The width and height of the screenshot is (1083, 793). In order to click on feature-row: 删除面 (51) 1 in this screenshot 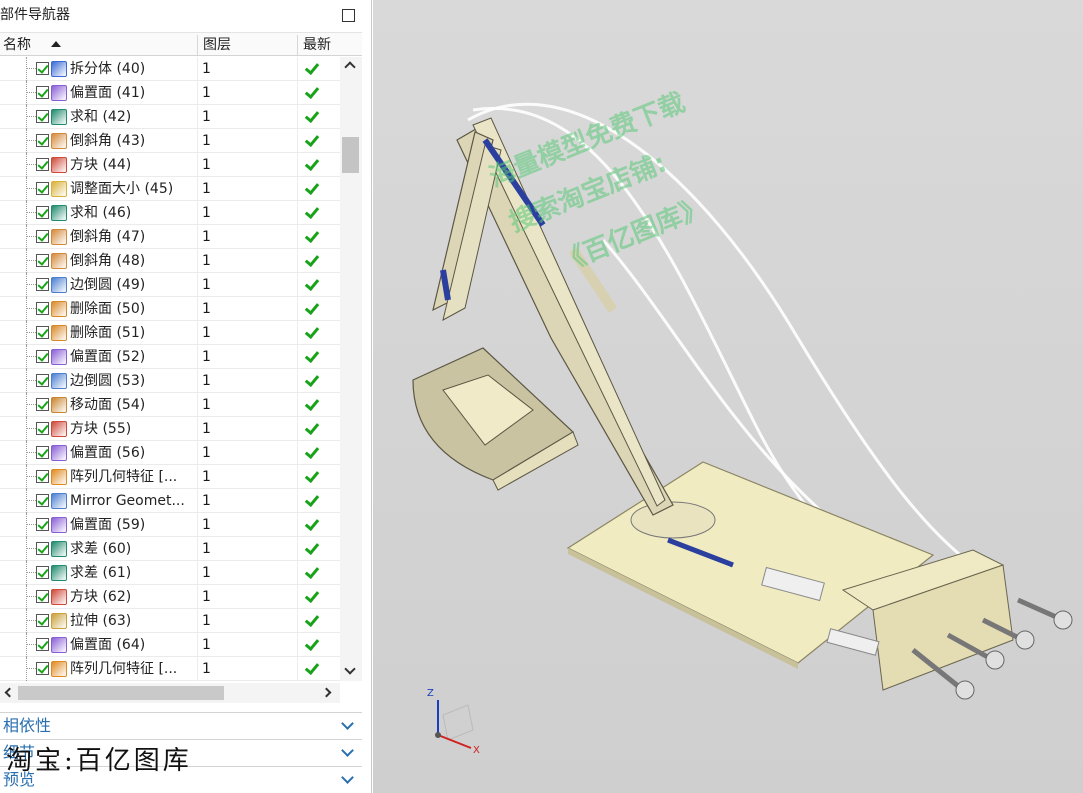, I will do `click(170, 333)`.